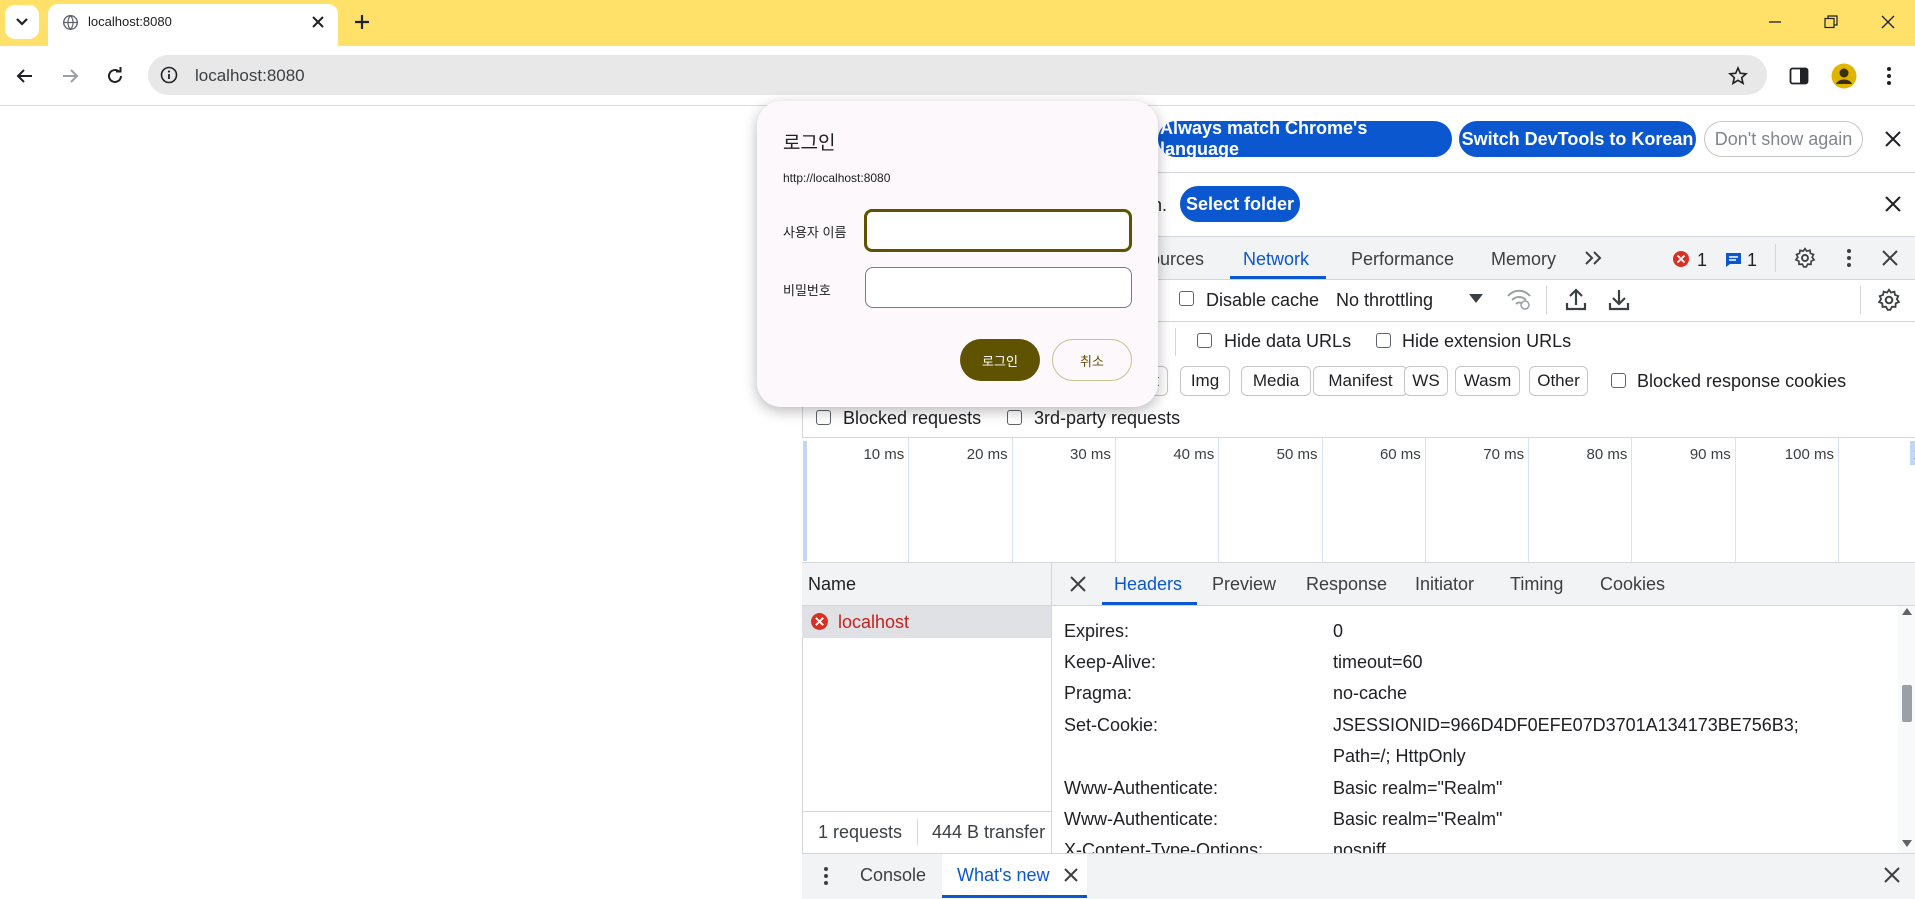  Describe the element at coordinates (884, 454) in the screenshot. I see `timeline-tick-label: 10 ms` at that location.